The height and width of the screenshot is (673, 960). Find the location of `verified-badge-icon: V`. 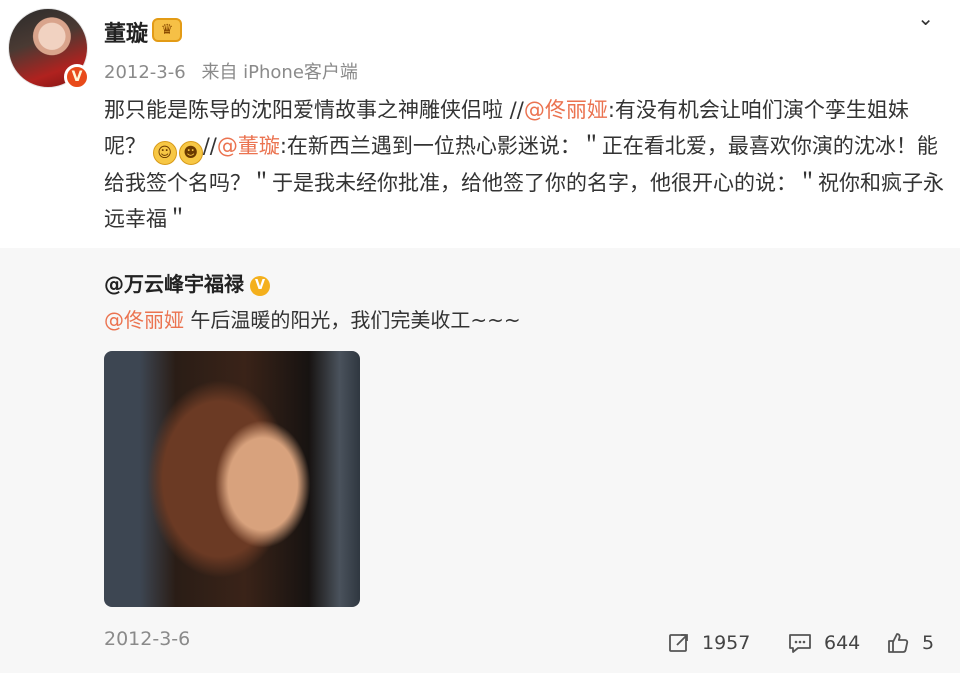

verified-badge-icon: V is located at coordinates (77, 77).